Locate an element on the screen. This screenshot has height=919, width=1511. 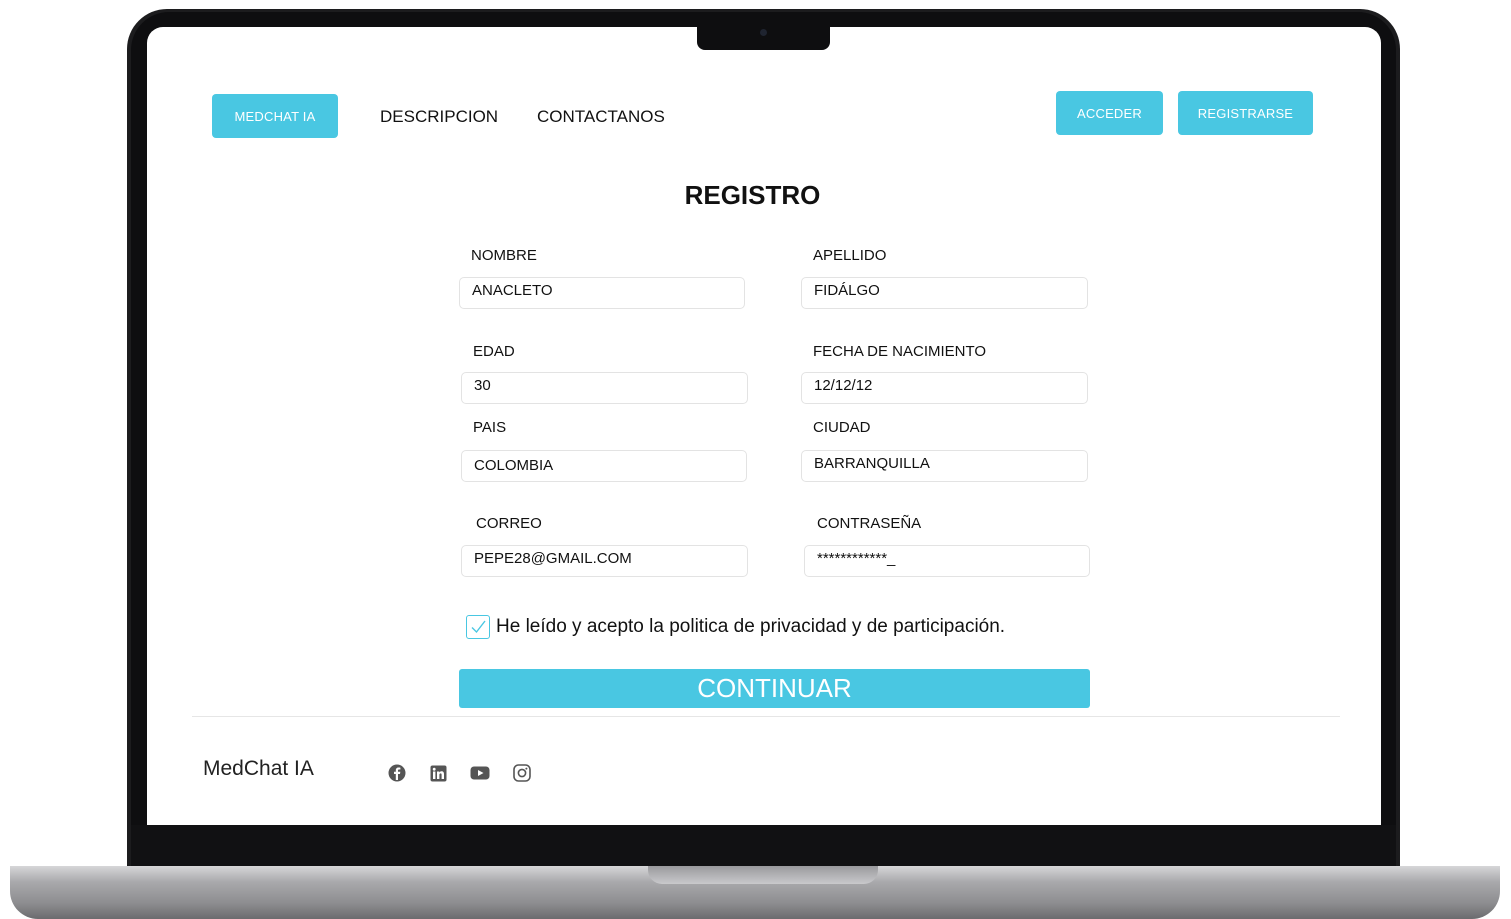
nav-link-descripcion: DESCRIPCION is located at coordinates (439, 117).